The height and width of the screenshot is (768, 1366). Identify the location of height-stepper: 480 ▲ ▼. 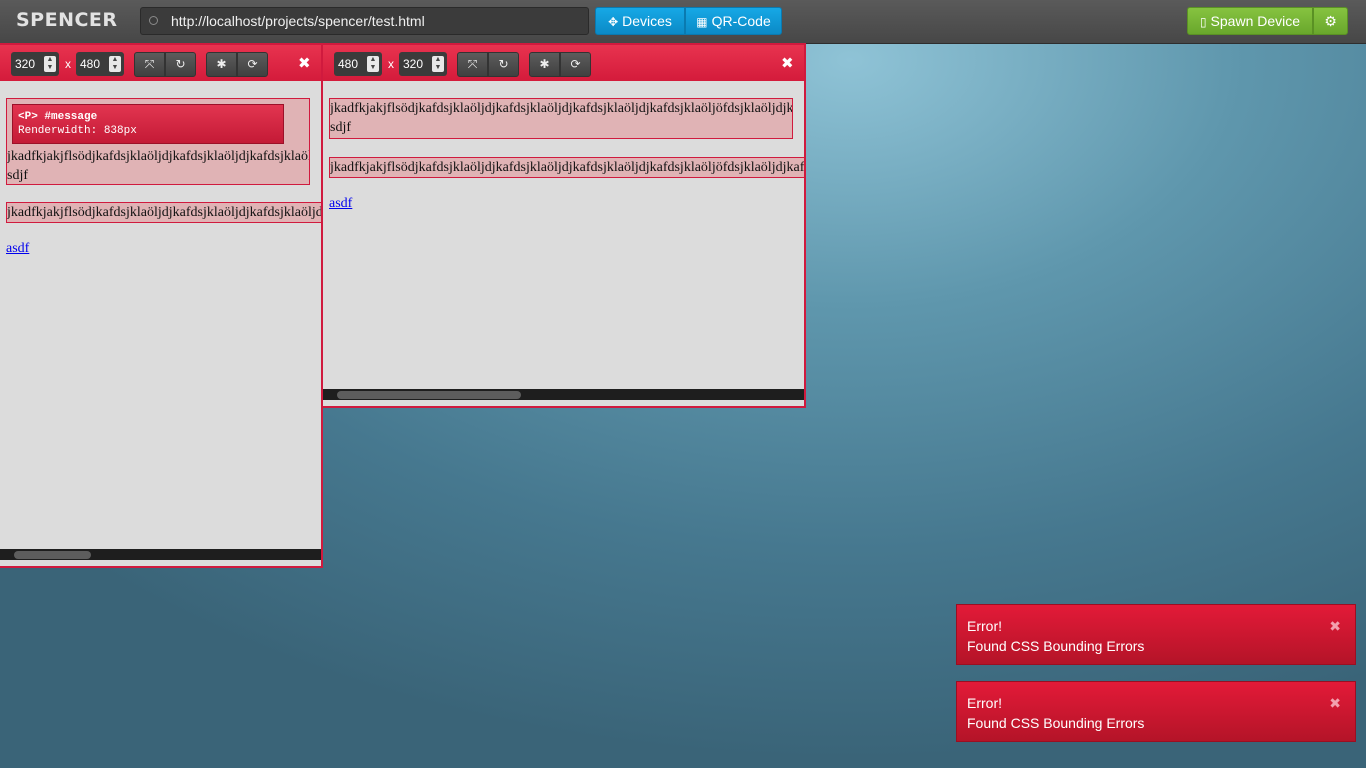
(100, 64).